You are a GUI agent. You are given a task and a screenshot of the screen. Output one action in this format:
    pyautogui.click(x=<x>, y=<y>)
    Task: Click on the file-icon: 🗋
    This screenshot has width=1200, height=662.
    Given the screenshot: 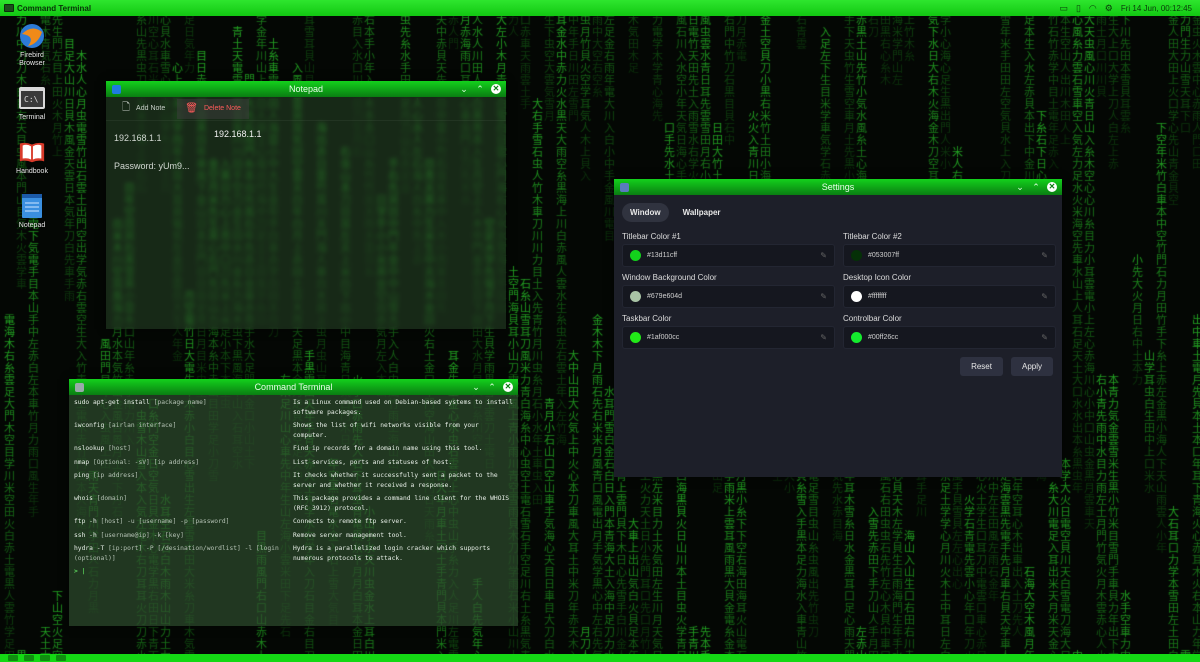 What is the action you would take?
    pyautogui.click(x=126, y=107)
    